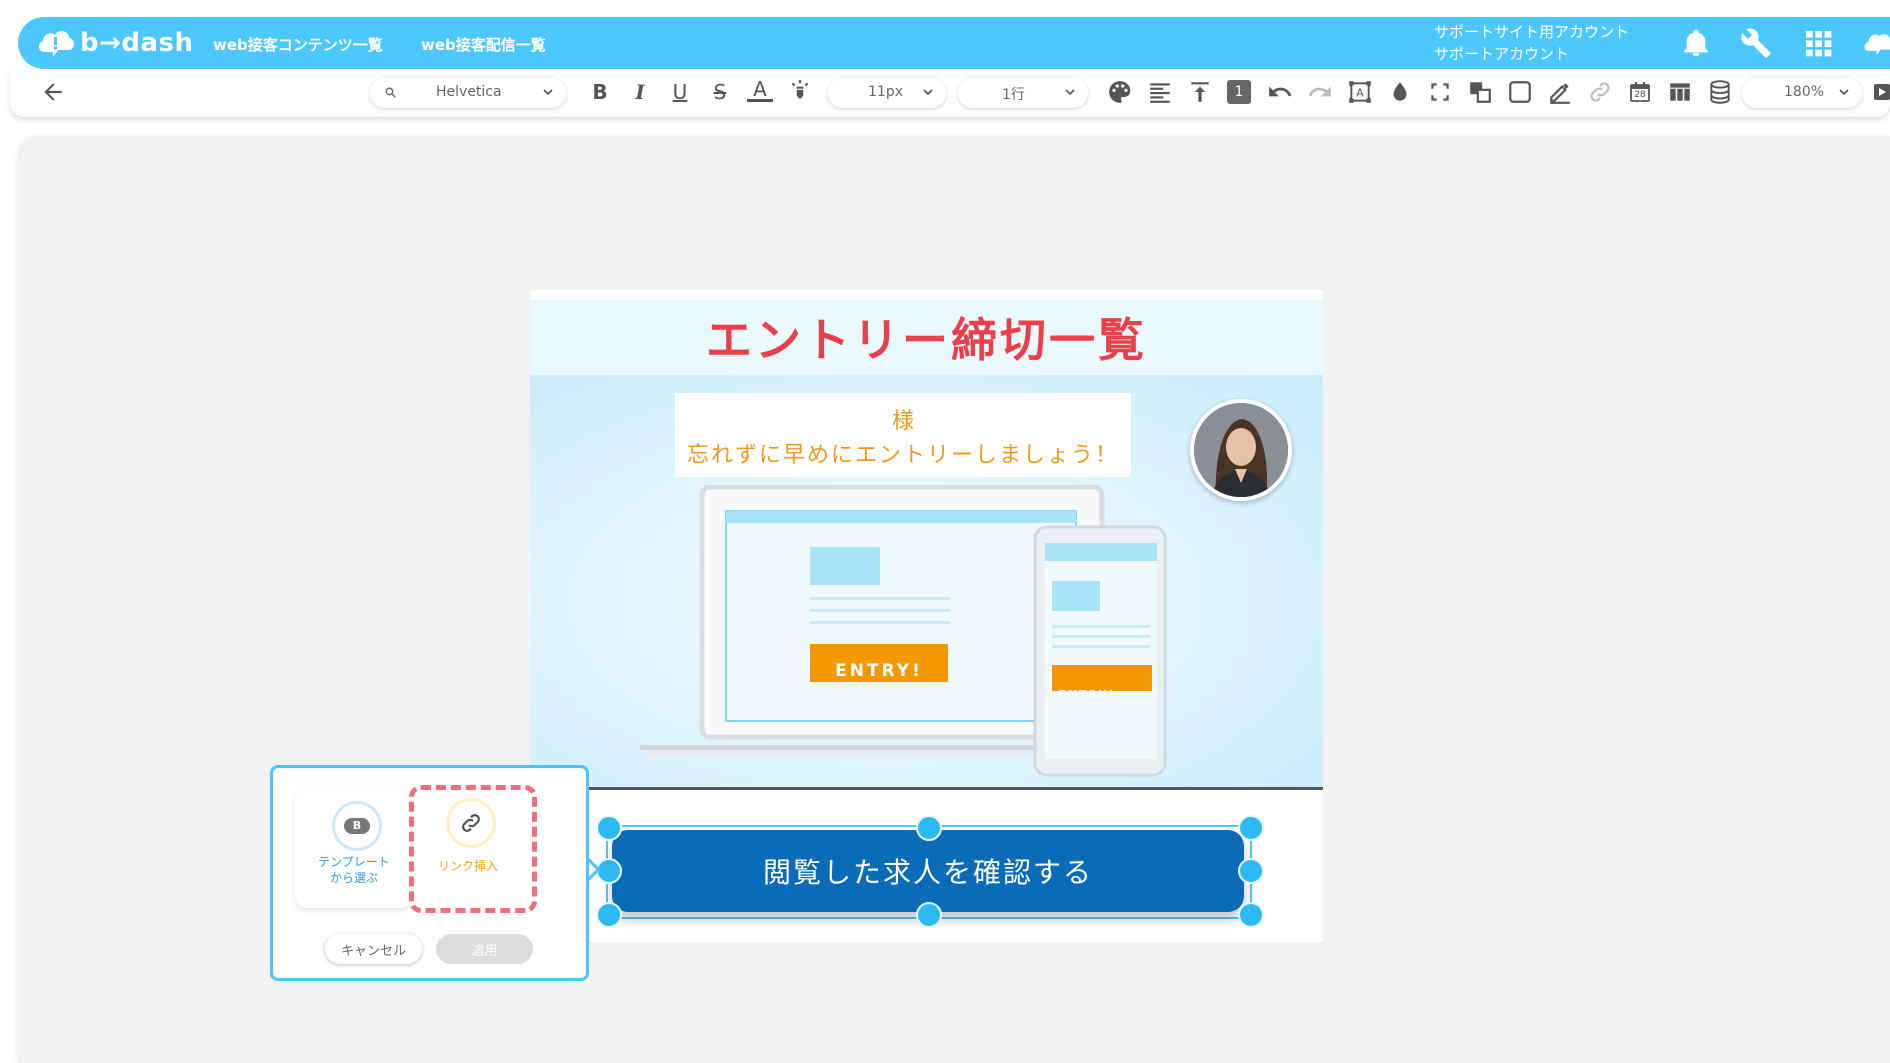 The height and width of the screenshot is (1063, 1890). I want to click on insert-link-card: リンク挿入, so click(473, 849).